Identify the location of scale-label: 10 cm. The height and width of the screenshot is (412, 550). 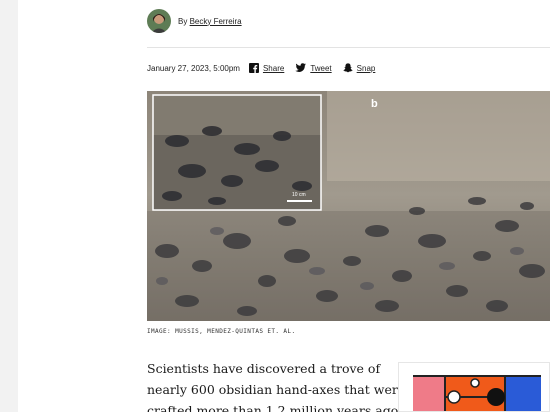
(299, 195).